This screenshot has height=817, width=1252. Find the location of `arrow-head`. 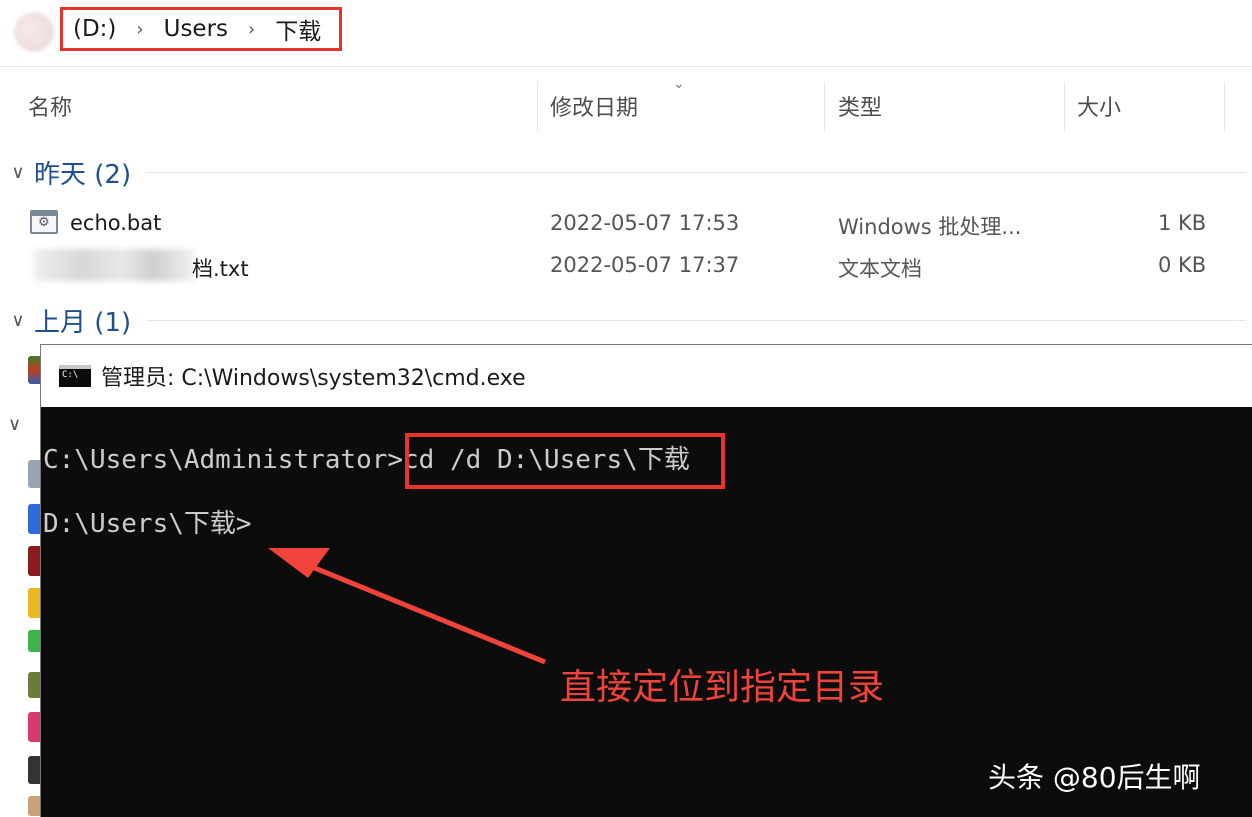

arrow-head is located at coordinates (299, 563).